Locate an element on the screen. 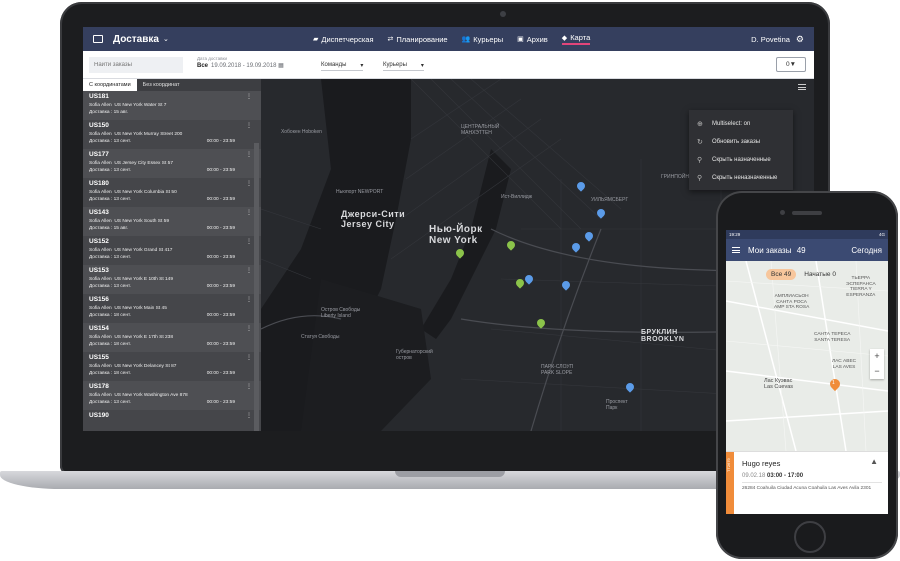 This screenshot has height=561, width=900. date-all-option: Все is located at coordinates (202, 66).